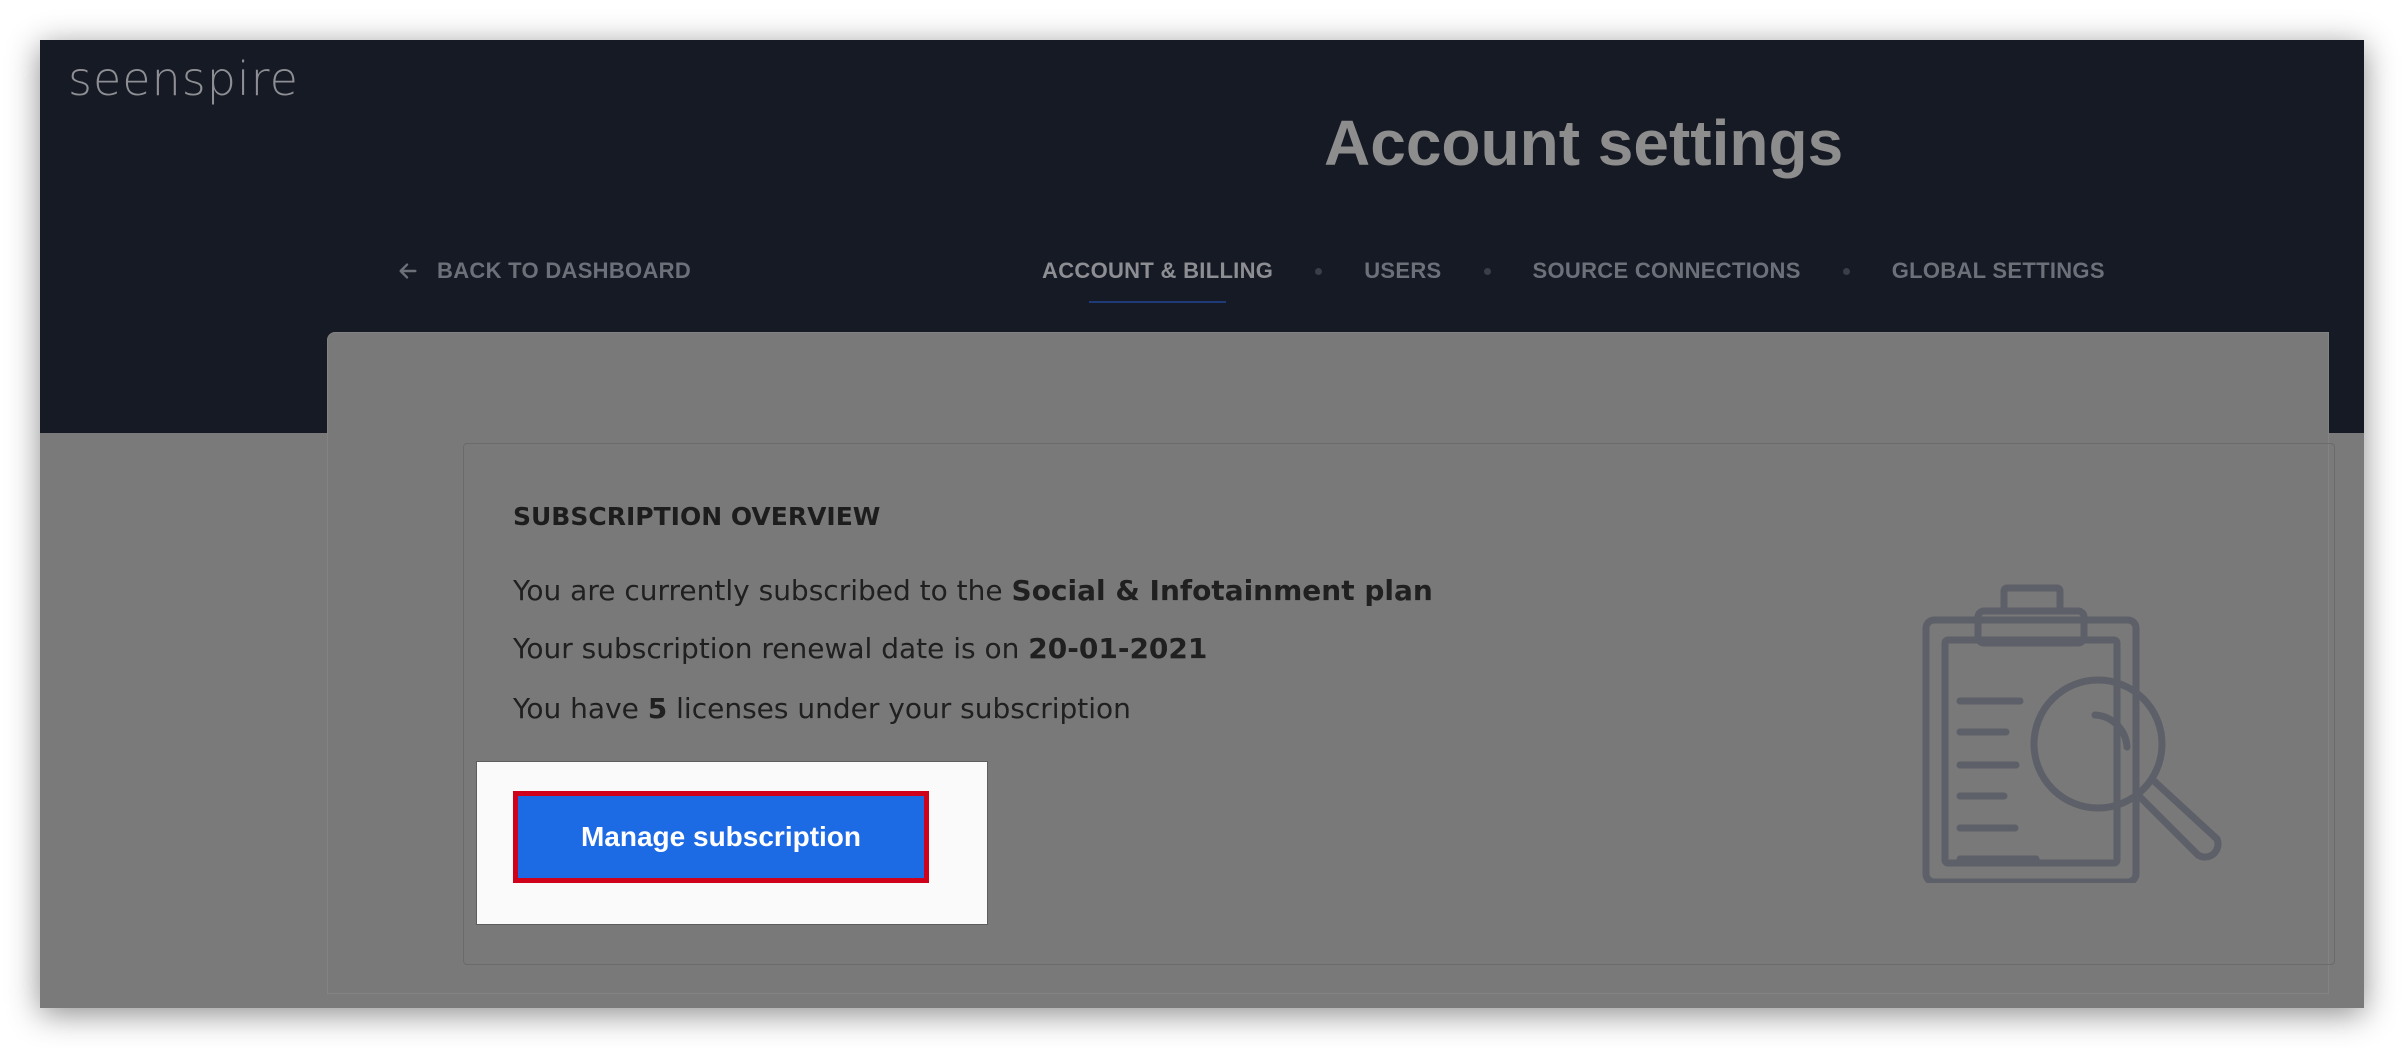 The width and height of the screenshot is (2404, 1048). Describe the element at coordinates (1667, 271) in the screenshot. I see `tab-source-connections: SOURCE CONNECTIONS` at that location.